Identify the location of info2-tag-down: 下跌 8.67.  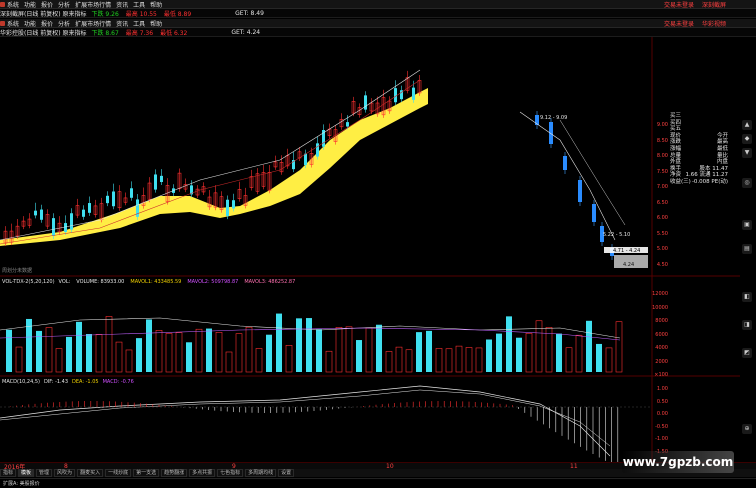
(105, 33).